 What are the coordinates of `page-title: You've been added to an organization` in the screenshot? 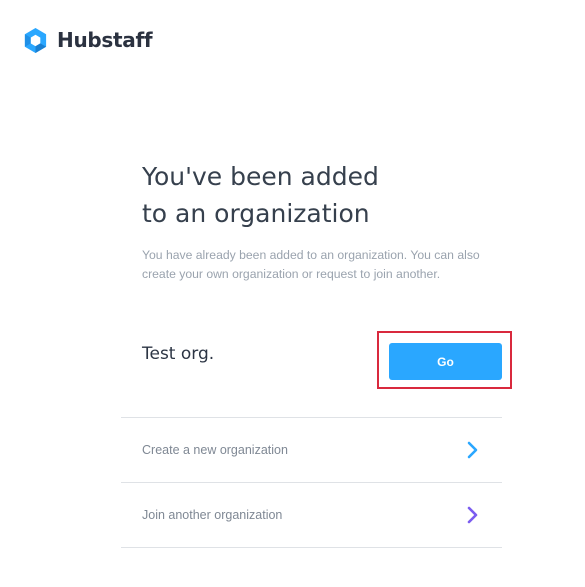 It's located at (332, 195).